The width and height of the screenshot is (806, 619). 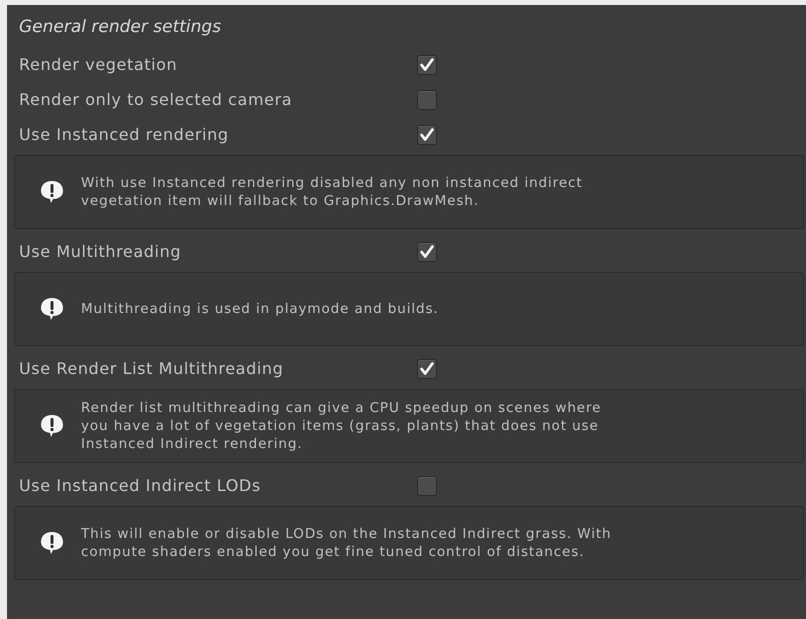 What do you see at coordinates (98, 64) in the screenshot?
I see `setting-label: Render vegetation` at bounding box center [98, 64].